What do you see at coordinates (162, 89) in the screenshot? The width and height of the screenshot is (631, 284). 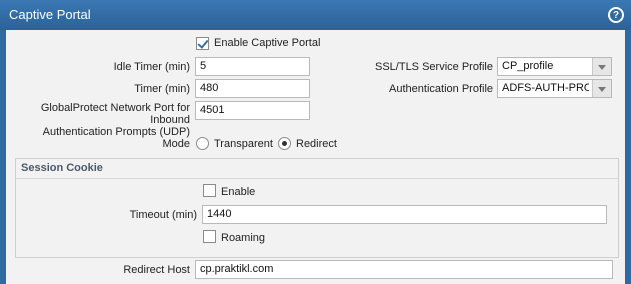 I see `timer-label: Timer (min)` at bounding box center [162, 89].